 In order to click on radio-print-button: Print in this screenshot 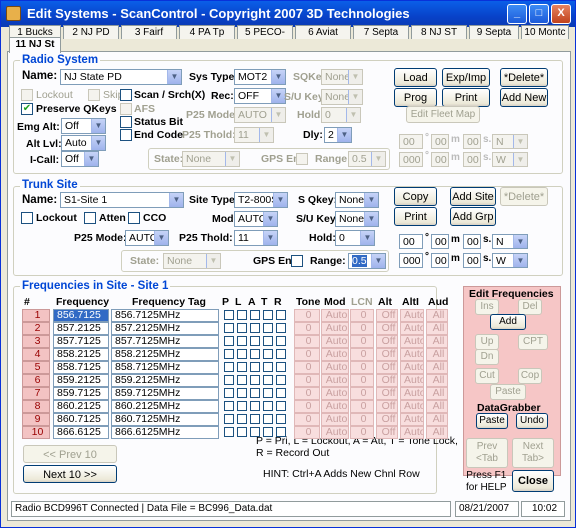, I will do `click(466, 97)`.